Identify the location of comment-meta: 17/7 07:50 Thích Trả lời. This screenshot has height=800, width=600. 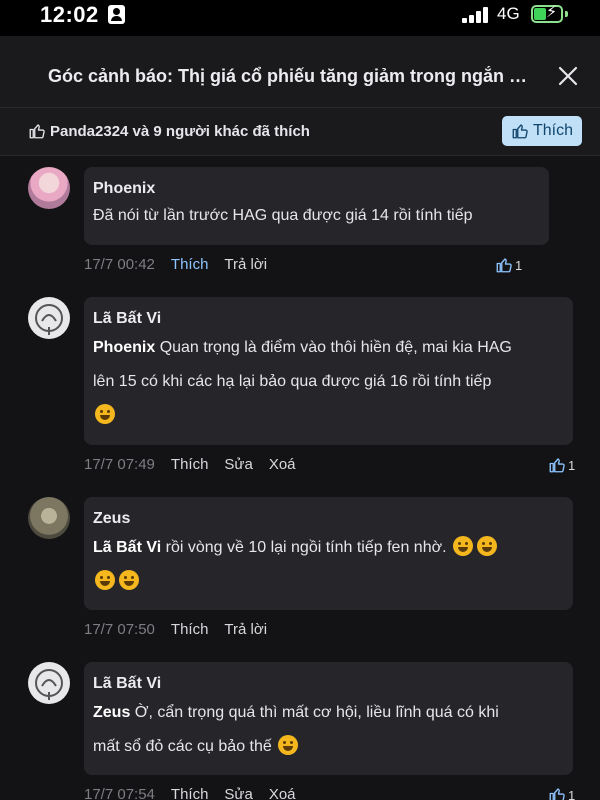
(175, 629).